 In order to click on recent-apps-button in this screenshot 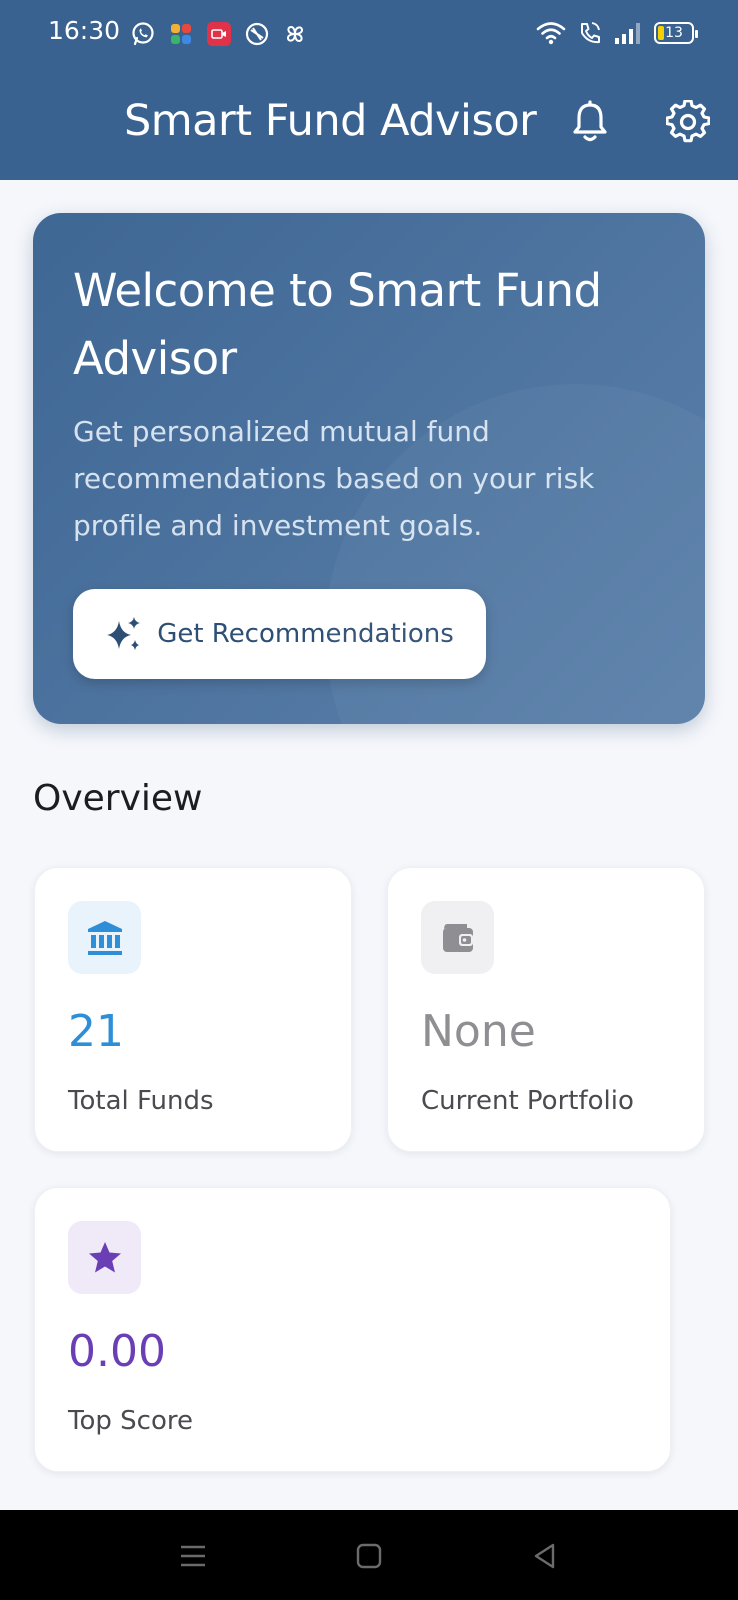, I will do `click(193, 1556)`.